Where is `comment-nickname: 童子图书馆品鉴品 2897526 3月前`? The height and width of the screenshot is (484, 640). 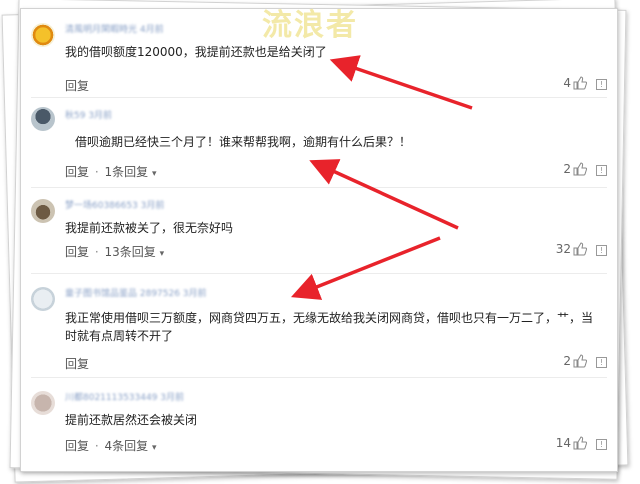 comment-nickname: 童子图书馆品鉴品 2897526 3月前 is located at coordinates (136, 294).